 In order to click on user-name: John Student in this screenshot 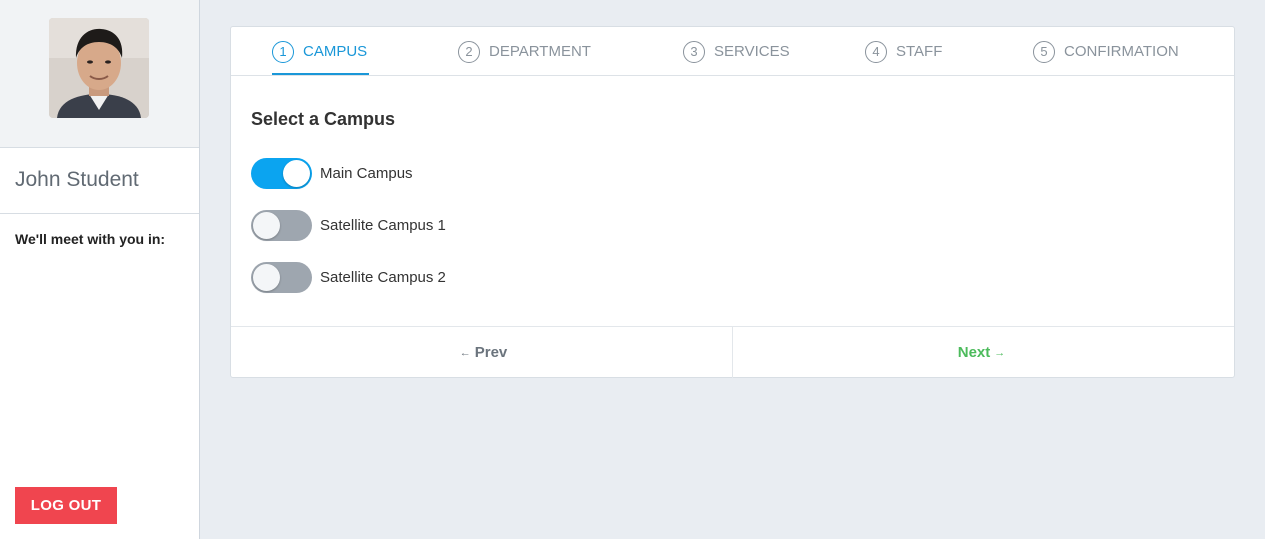, I will do `click(99, 181)`.